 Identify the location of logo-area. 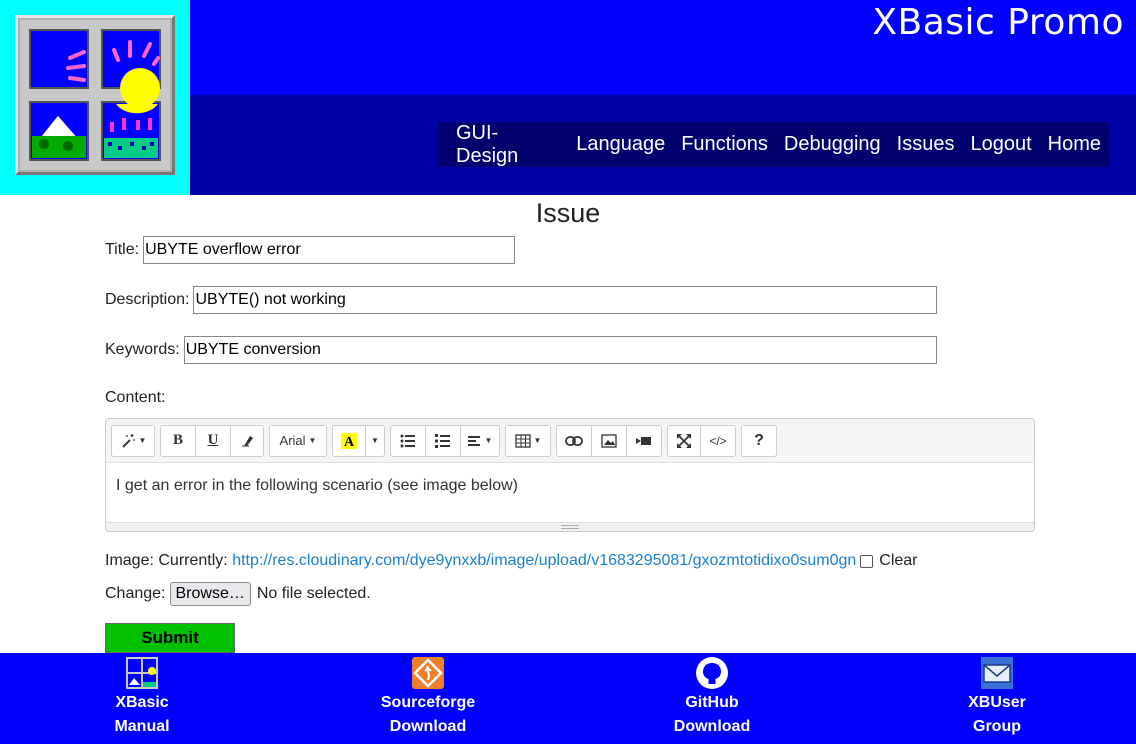
(95, 97).